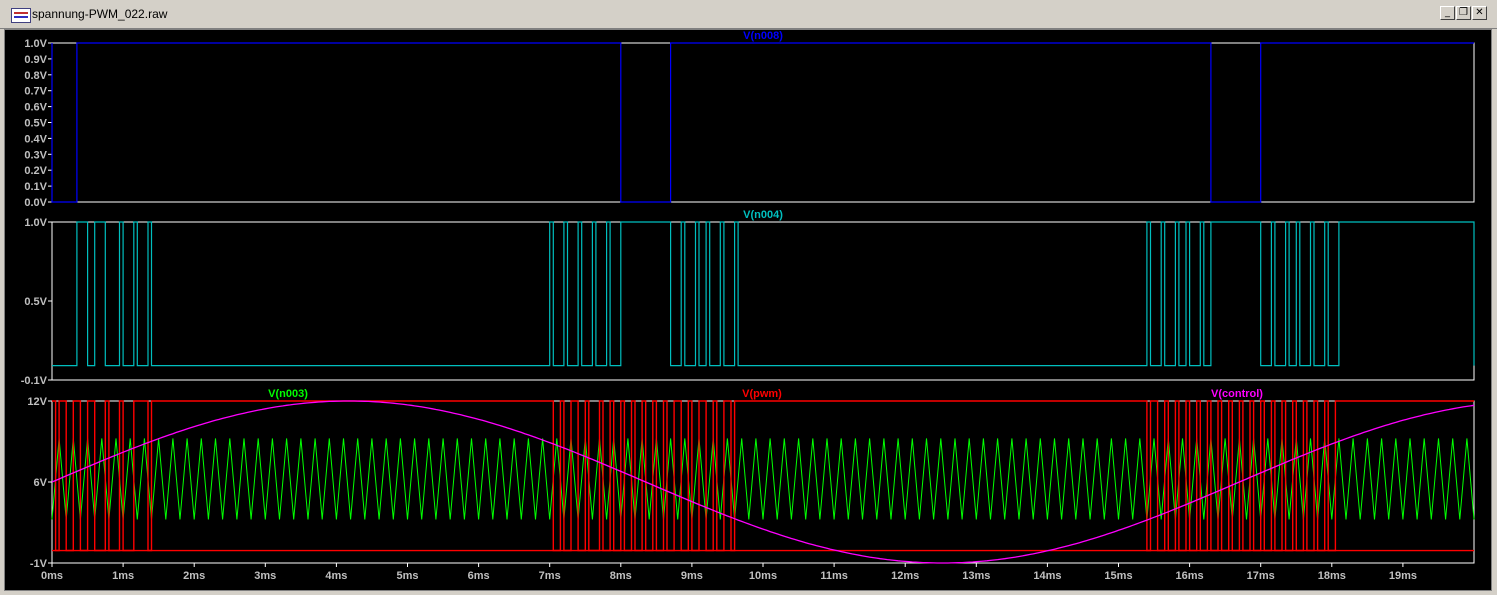 The height and width of the screenshot is (595, 1497). I want to click on close-button: ✕, so click(1479, 13).